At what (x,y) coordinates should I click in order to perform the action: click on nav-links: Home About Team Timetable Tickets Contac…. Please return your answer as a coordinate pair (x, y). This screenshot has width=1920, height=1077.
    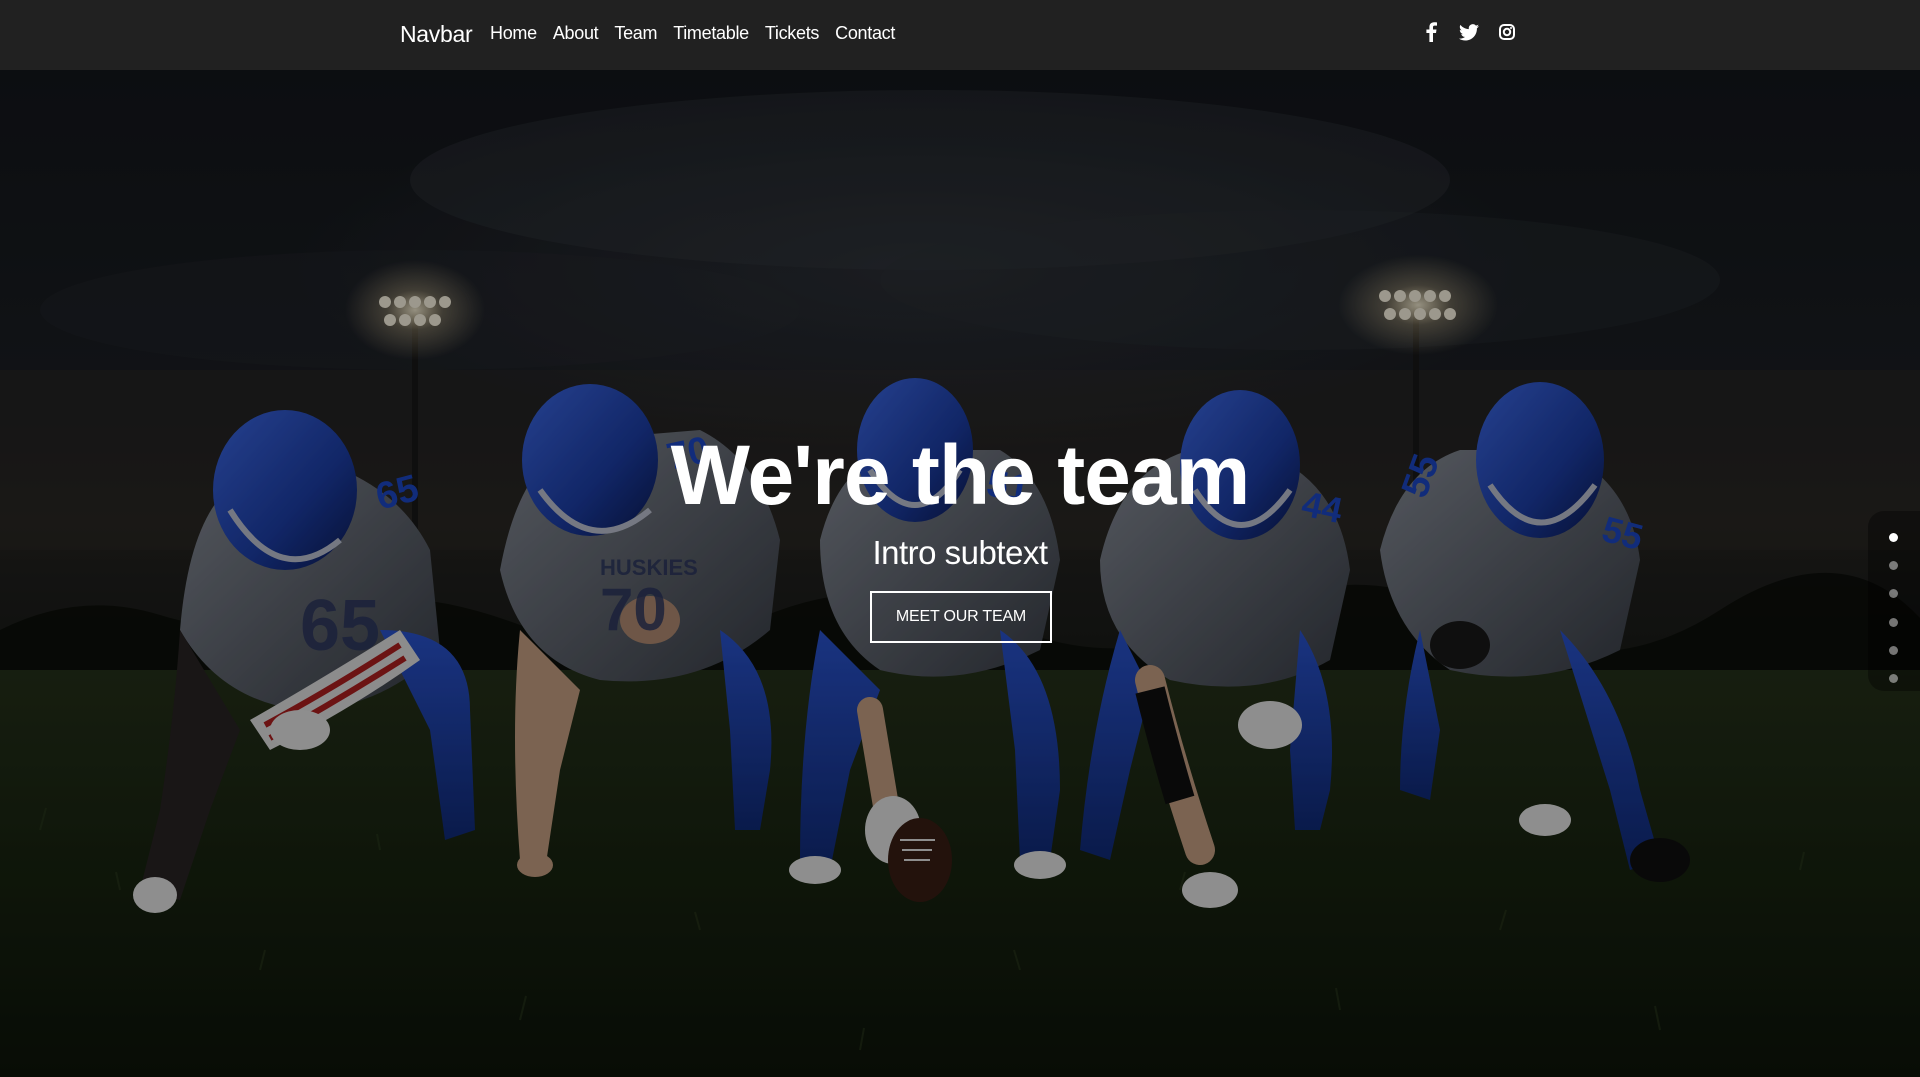
    Looking at the image, I should click on (692, 33).